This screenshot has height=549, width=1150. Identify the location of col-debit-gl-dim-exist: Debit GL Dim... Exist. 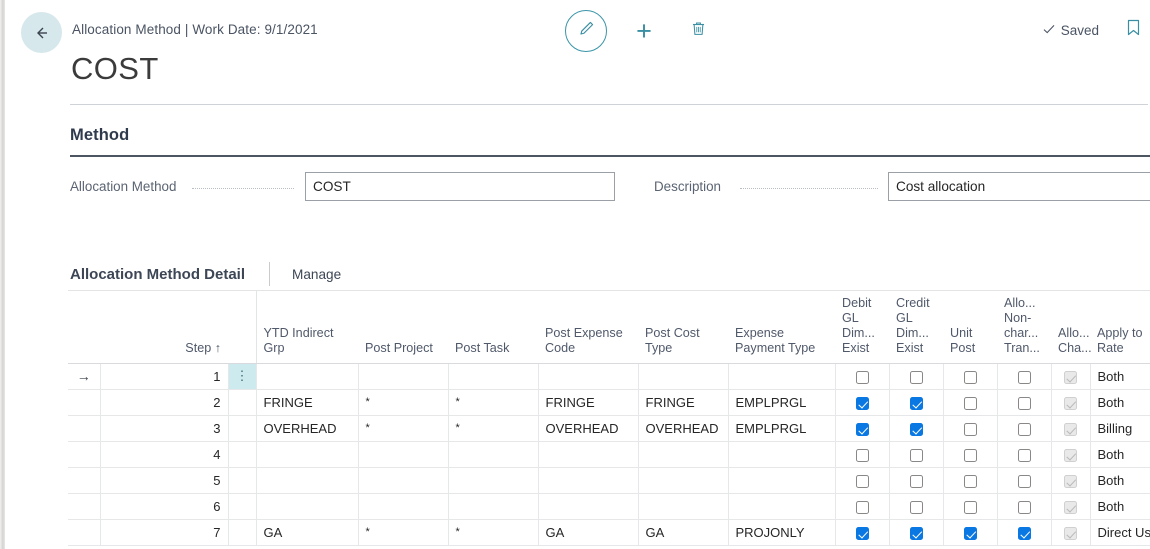
(862, 327).